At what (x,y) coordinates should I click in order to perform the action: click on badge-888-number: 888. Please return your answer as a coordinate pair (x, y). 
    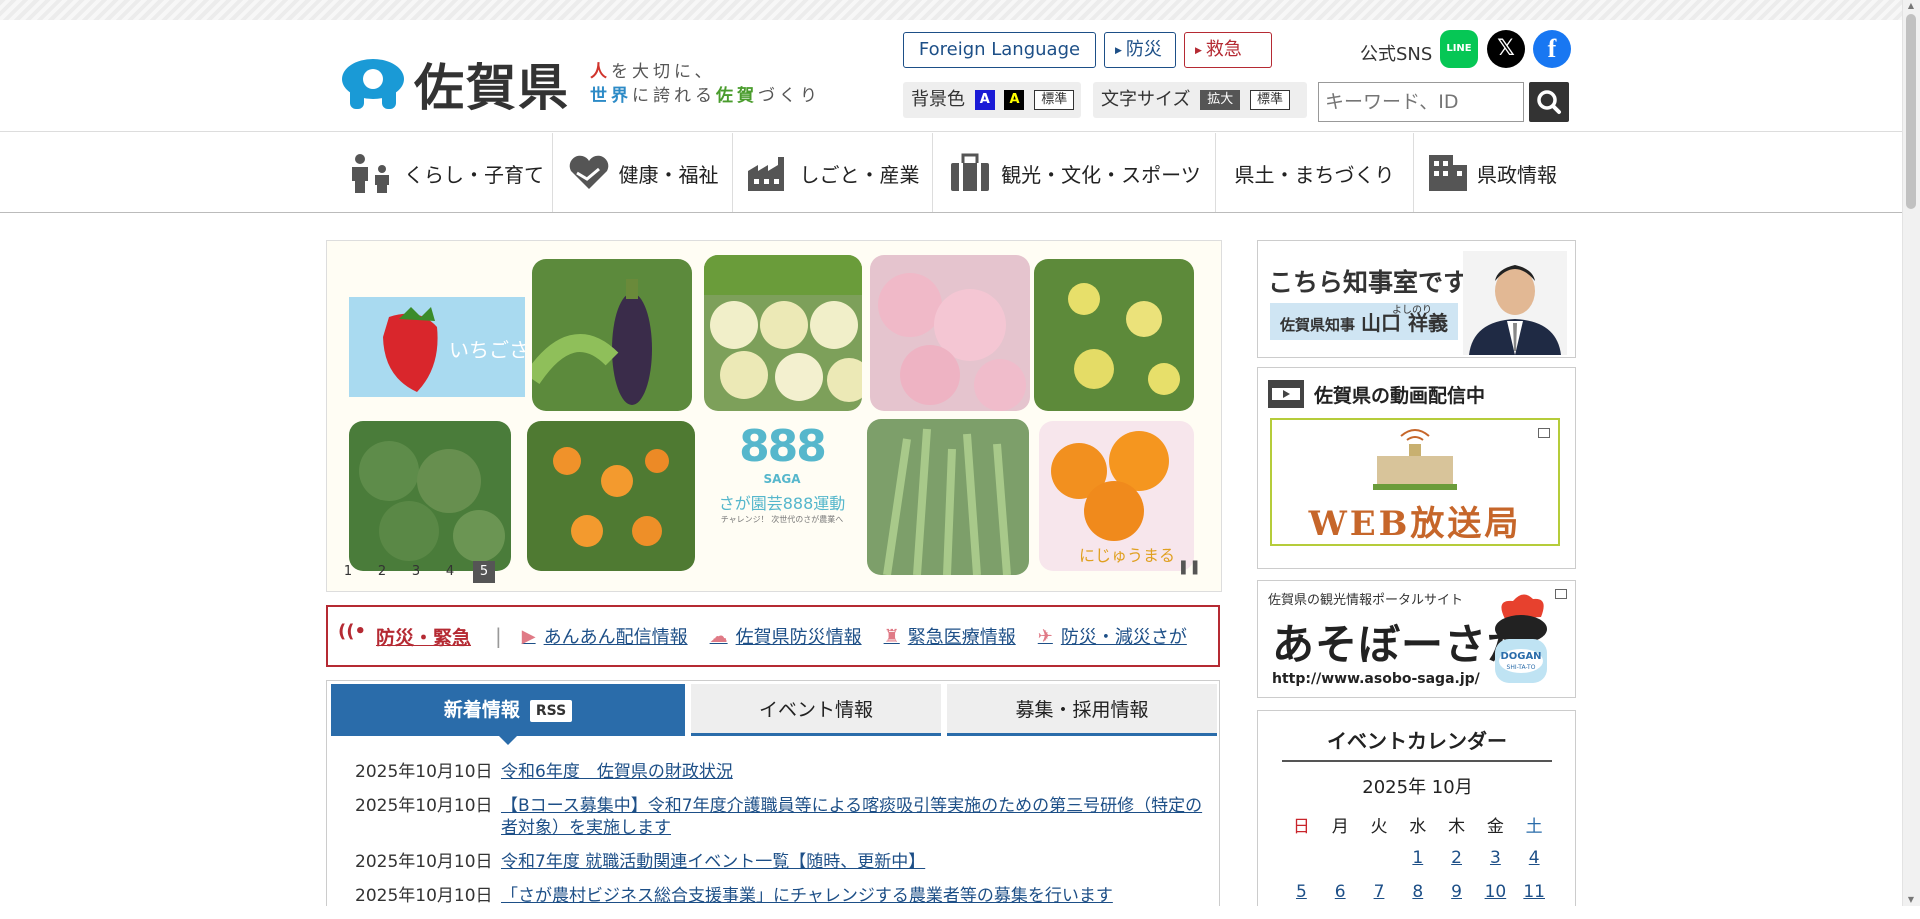
    Looking at the image, I should click on (783, 446).